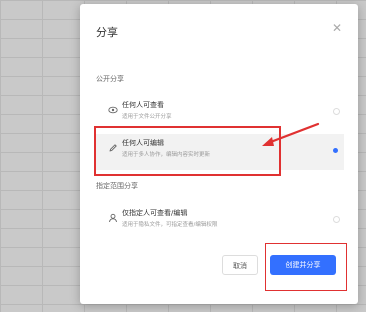 The width and height of the screenshot is (366, 312). I want to click on option-anyone-view: 任何人可查看 适用于文件公开分享, so click(219, 114).